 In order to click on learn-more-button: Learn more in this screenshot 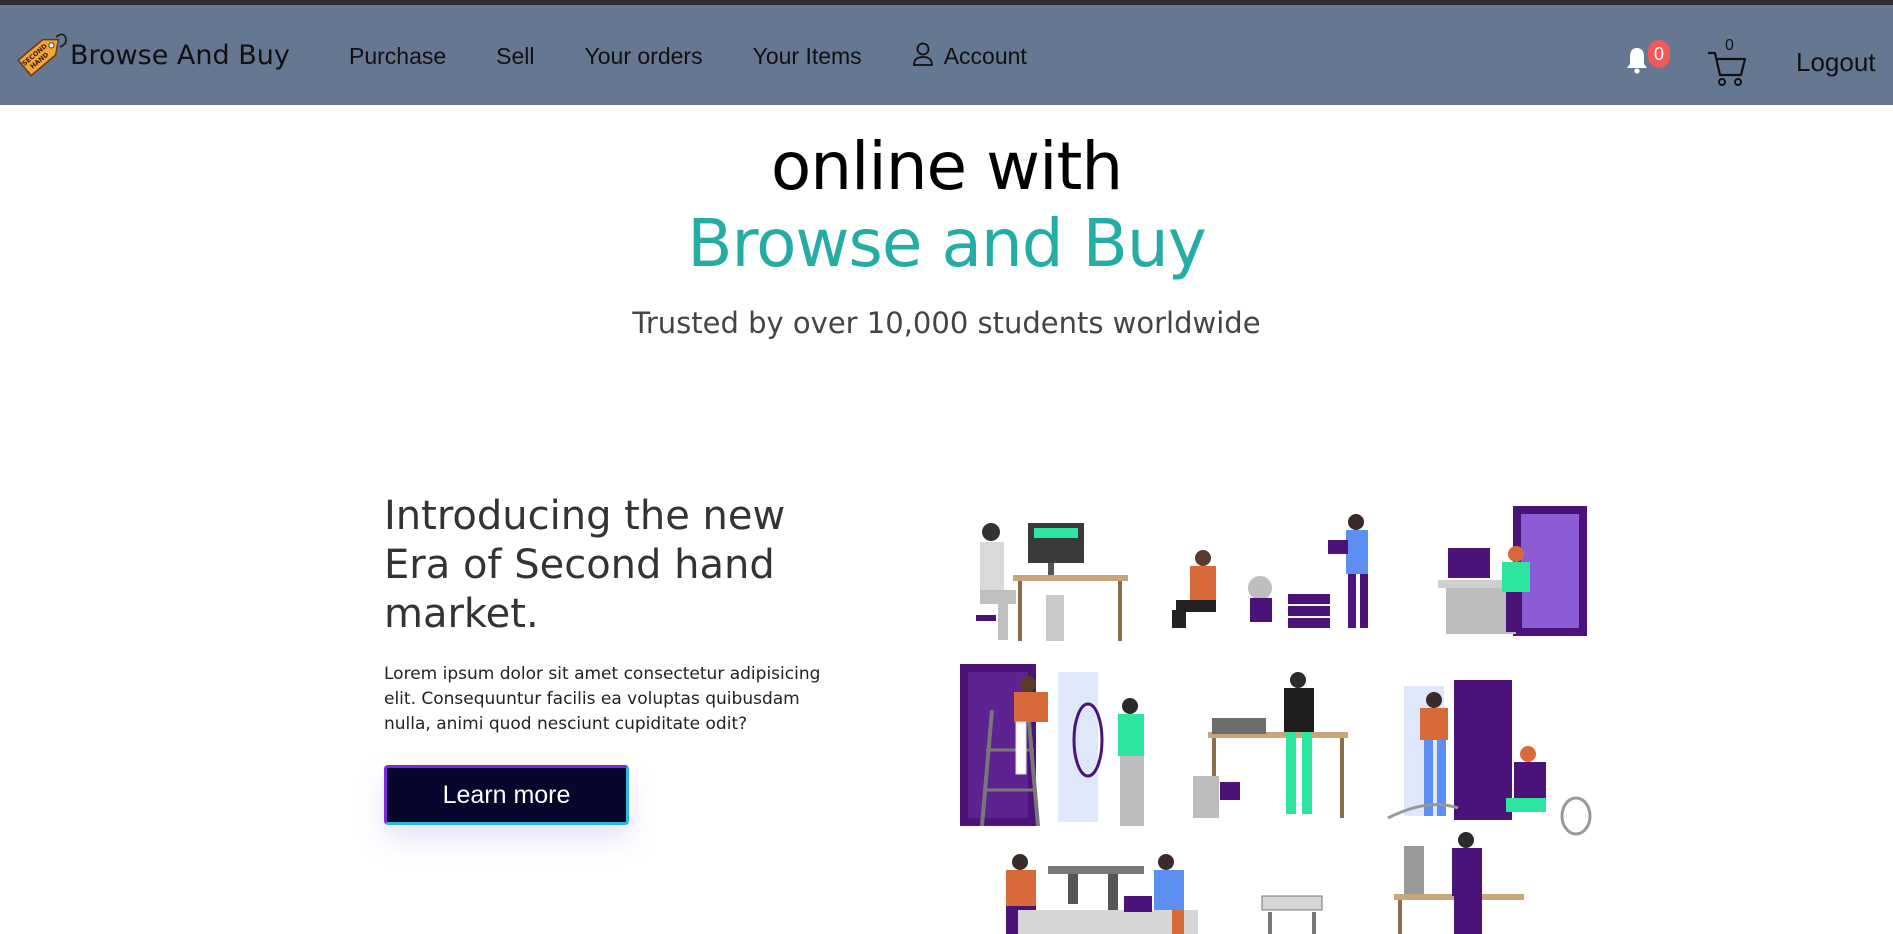, I will do `click(506, 795)`.